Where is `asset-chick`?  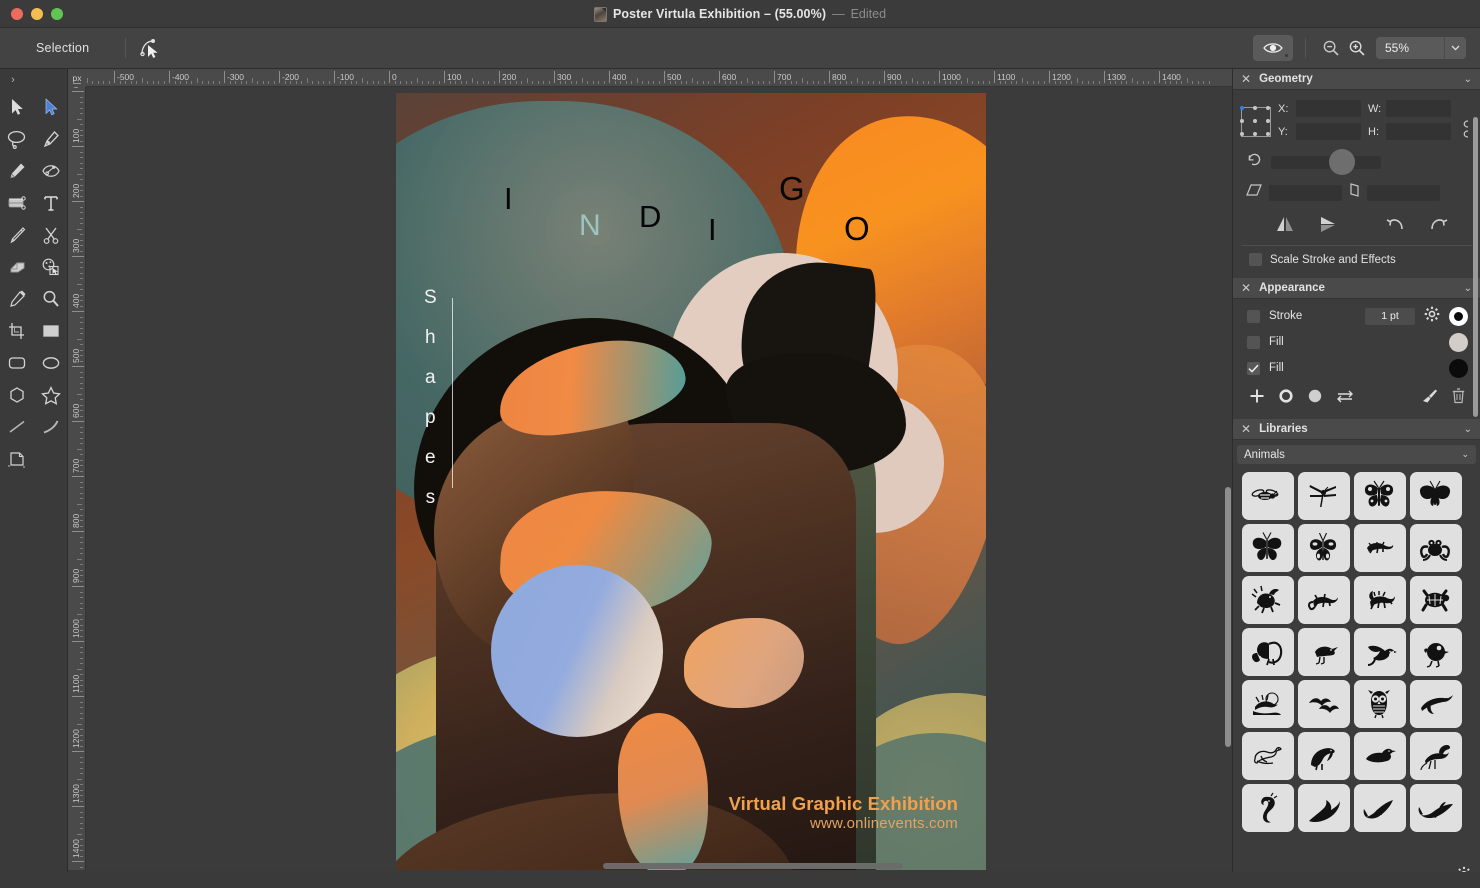
asset-chick is located at coordinates (1436, 652).